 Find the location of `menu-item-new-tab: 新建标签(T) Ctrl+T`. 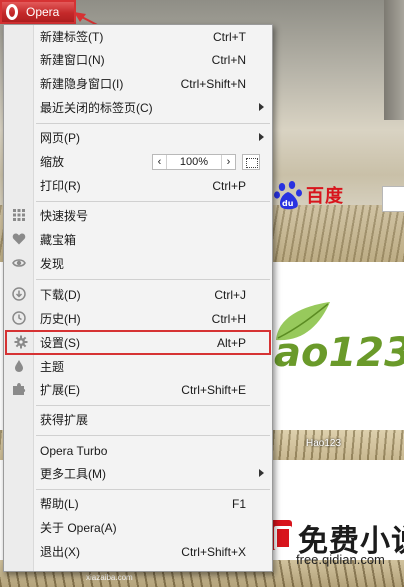

menu-item-new-tab: 新建标签(T) Ctrl+T is located at coordinates (138, 36).